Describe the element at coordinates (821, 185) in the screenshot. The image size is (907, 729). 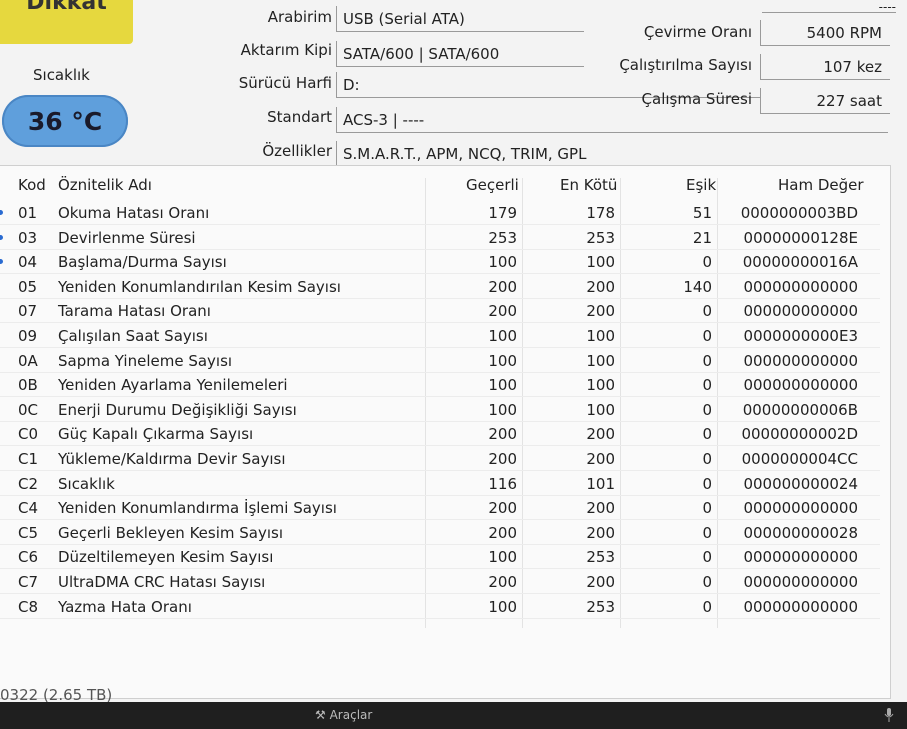
I see `header-raw: Ham Değer` at that location.